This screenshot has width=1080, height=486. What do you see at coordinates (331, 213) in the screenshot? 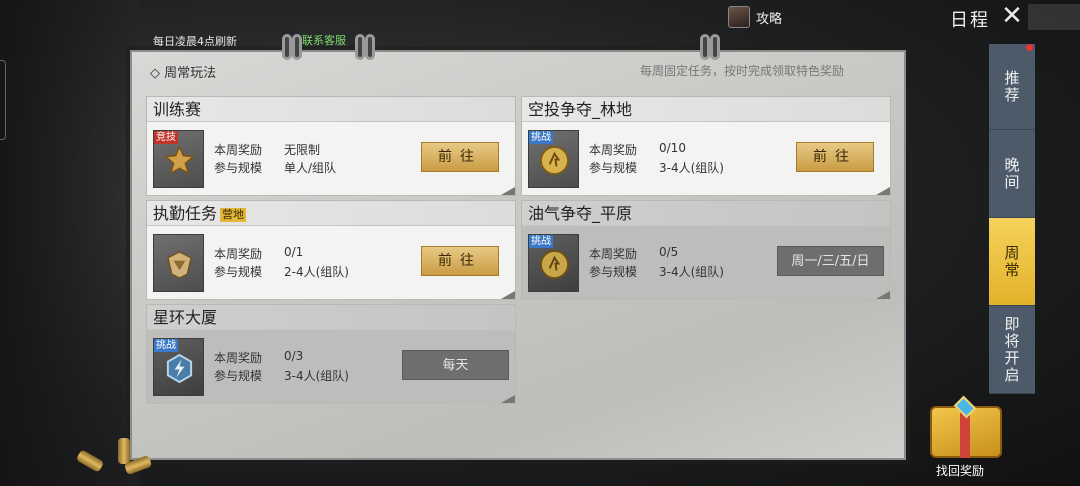
I see `card-title: 执勤任务 营地` at bounding box center [331, 213].